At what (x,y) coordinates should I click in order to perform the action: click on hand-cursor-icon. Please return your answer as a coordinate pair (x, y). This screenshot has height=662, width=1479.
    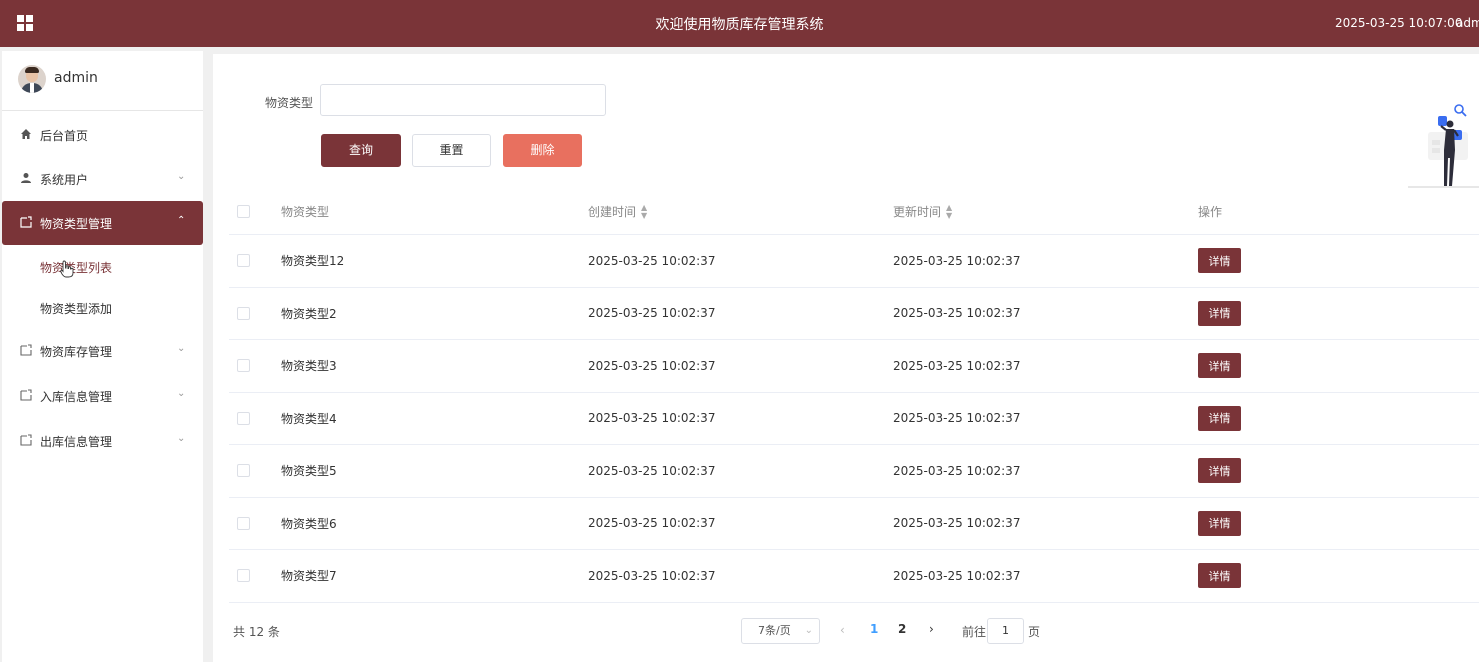
    Looking at the image, I should click on (67, 269).